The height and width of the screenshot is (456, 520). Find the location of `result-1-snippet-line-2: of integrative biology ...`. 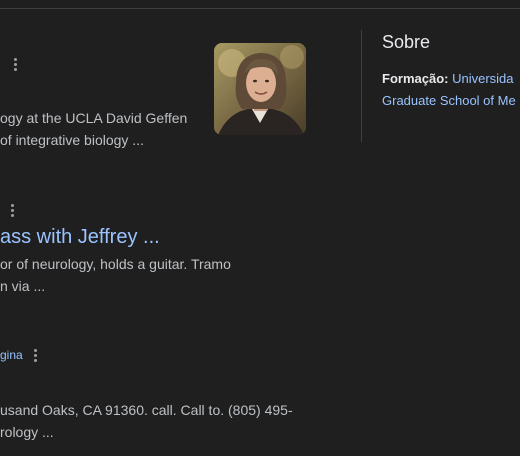

result-1-snippet-line-2: of integrative biology ... is located at coordinates (72, 140).